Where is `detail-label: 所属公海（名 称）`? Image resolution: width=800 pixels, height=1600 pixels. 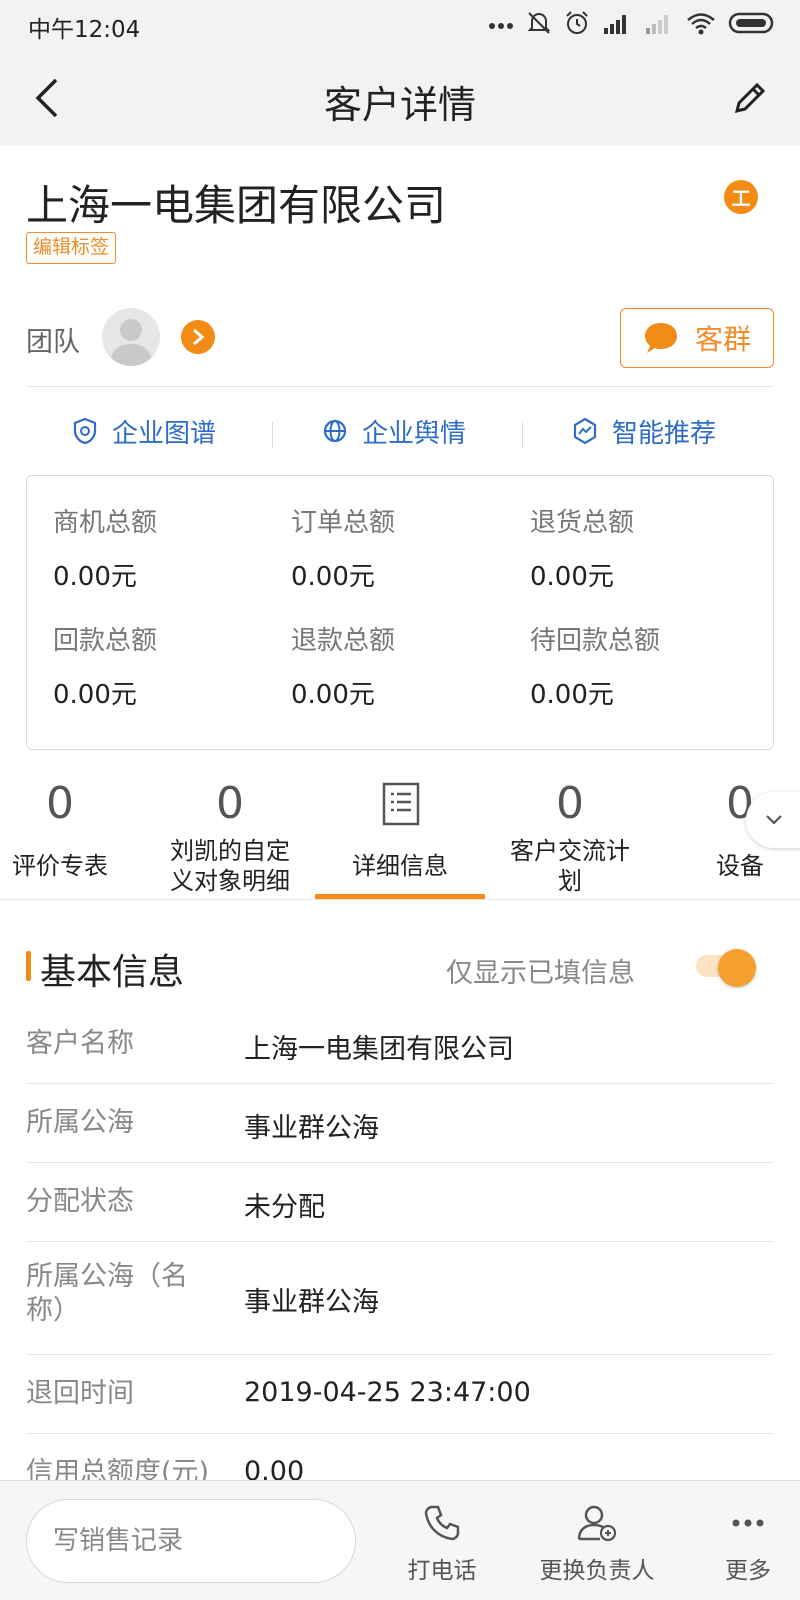
detail-label: 所属公海（名 称） is located at coordinates (107, 1294).